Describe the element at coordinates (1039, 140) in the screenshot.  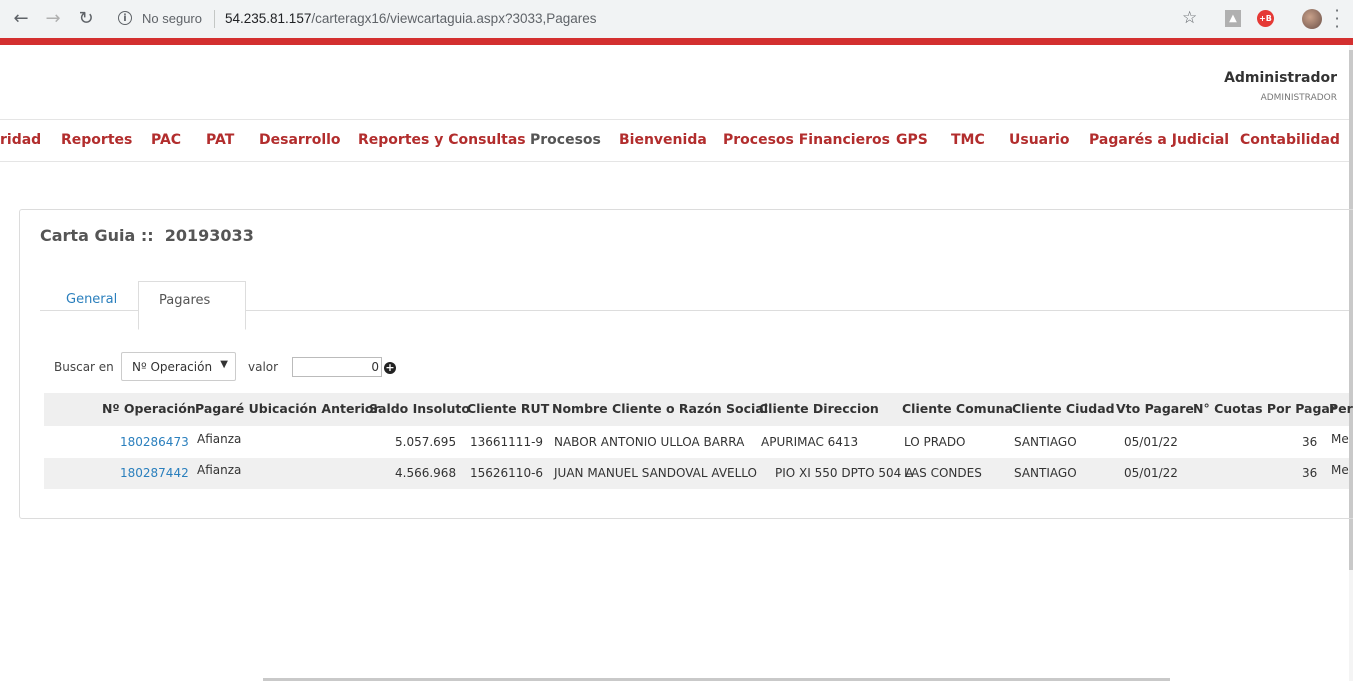
I see `menu-item-usuario: Usuario` at that location.